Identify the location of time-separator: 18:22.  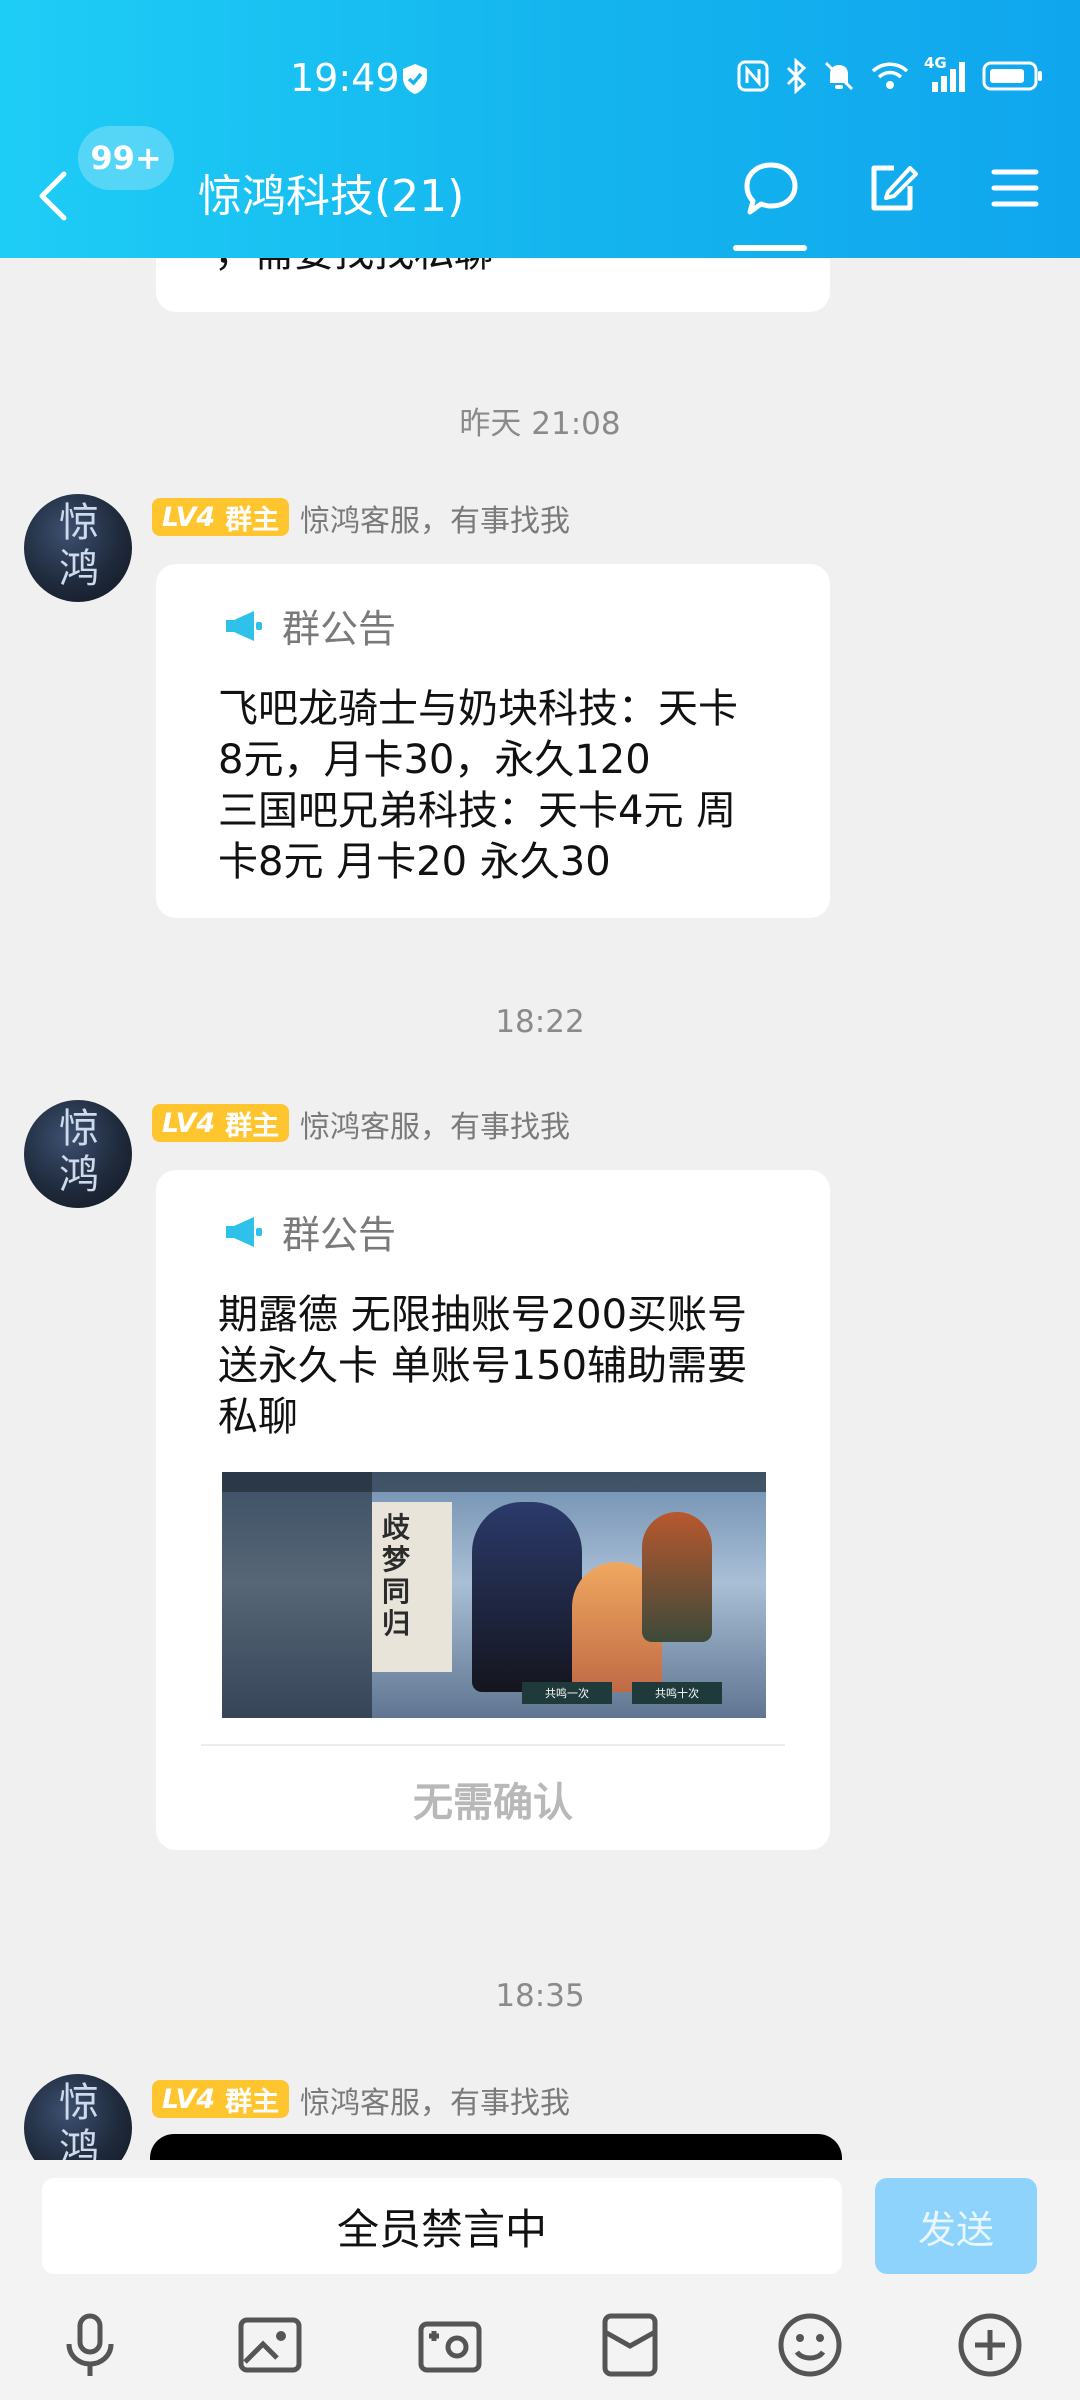
(540, 1022).